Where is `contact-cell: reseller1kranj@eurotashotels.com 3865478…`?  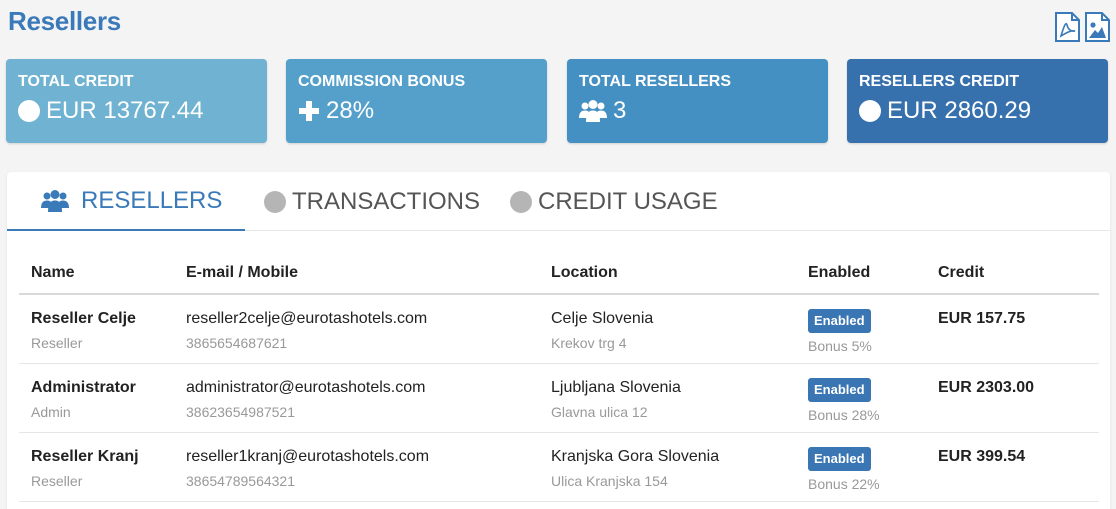 contact-cell: reseller1kranj@eurotashotels.com 3865478… is located at coordinates (368, 467).